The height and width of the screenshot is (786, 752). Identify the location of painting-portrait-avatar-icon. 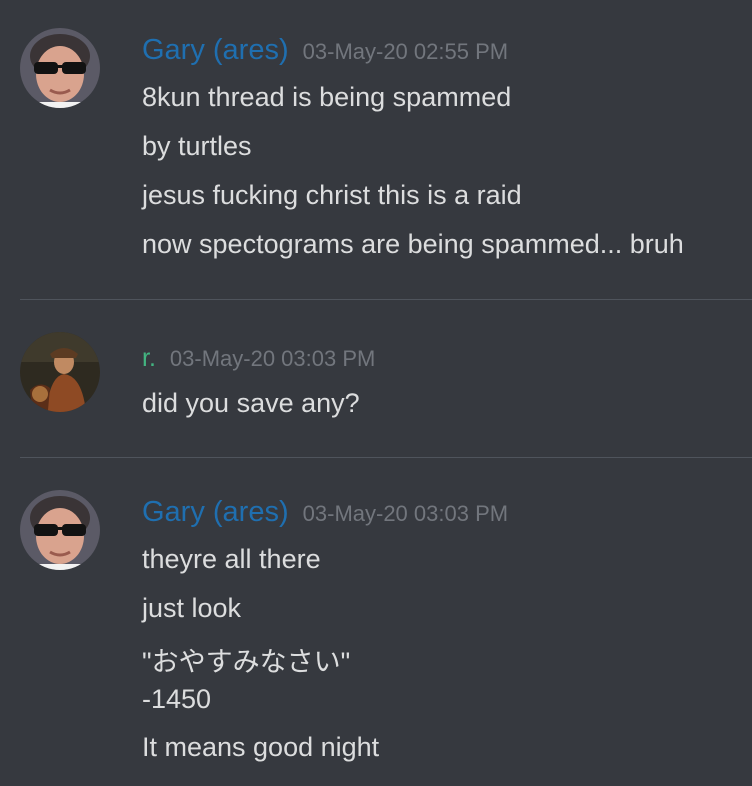
(60, 372).